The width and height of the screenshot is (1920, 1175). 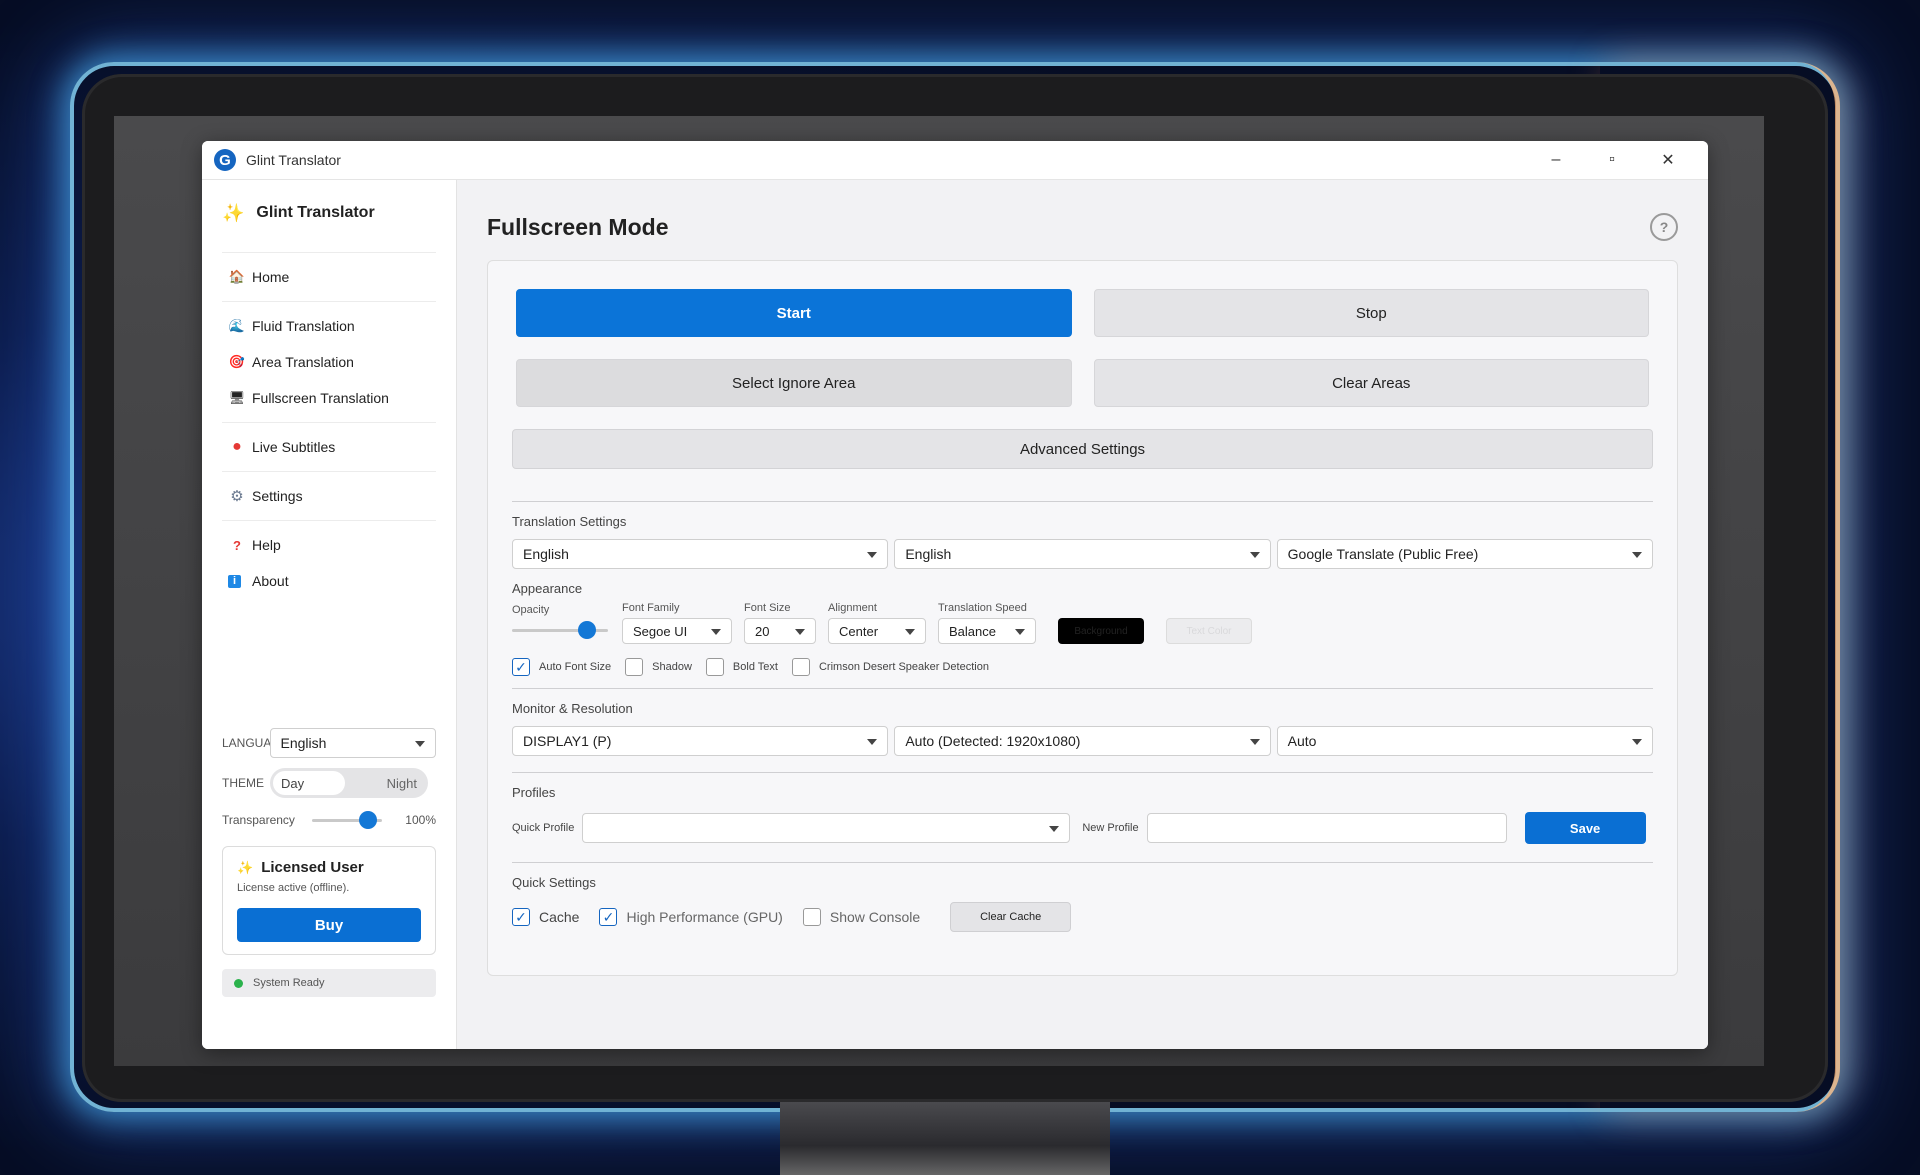 What do you see at coordinates (987, 631) in the screenshot?
I see `translation-speed-select: Balance` at bounding box center [987, 631].